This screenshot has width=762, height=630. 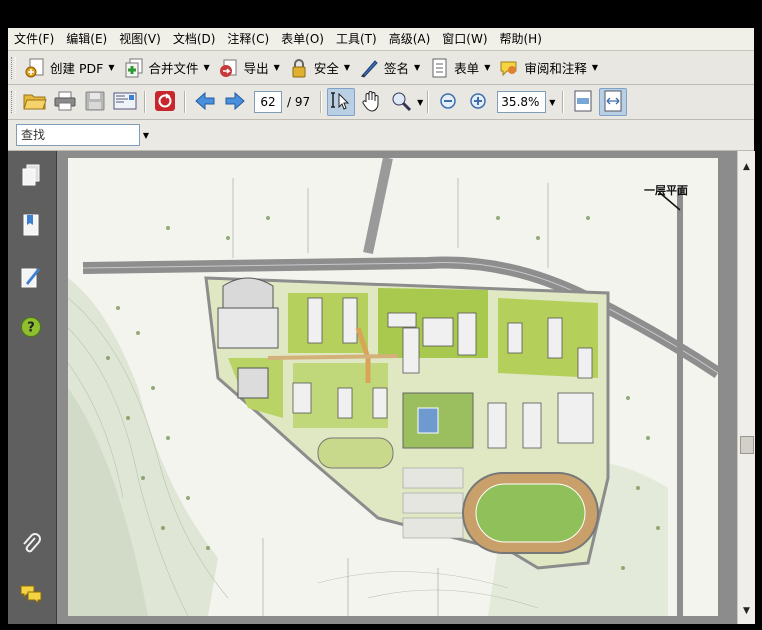 I want to click on help-icon: ?, so click(x=31, y=328).